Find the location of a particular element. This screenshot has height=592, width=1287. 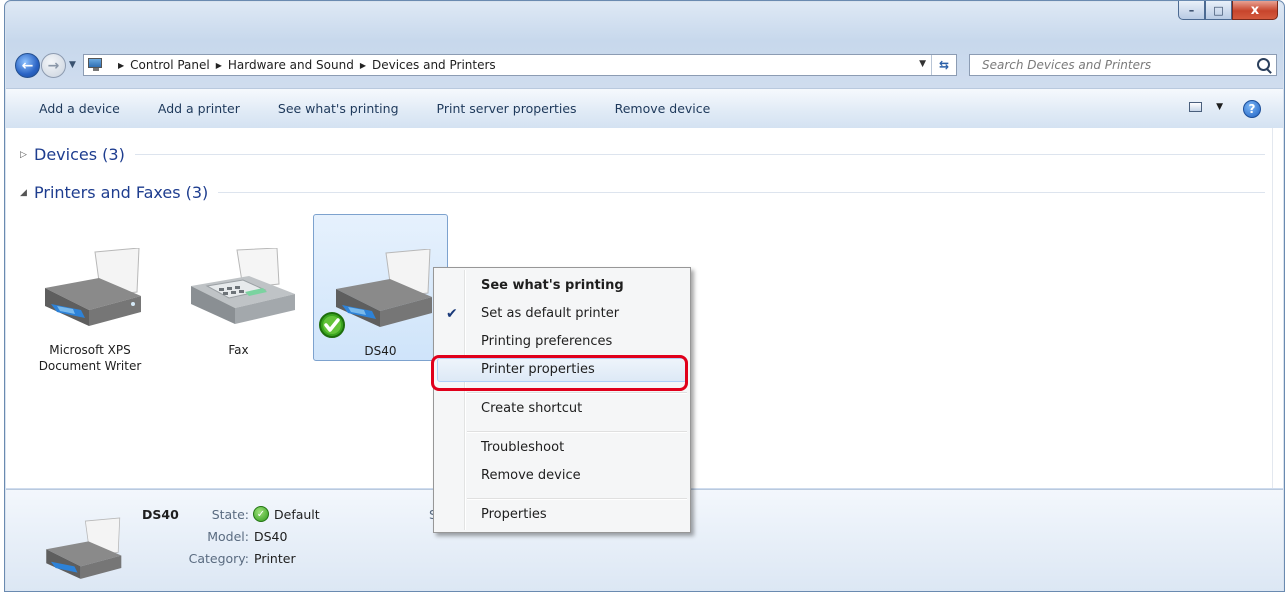

group-printers-and-faxes: ◢ Printers and Faxes (3) is located at coordinates (642, 192).